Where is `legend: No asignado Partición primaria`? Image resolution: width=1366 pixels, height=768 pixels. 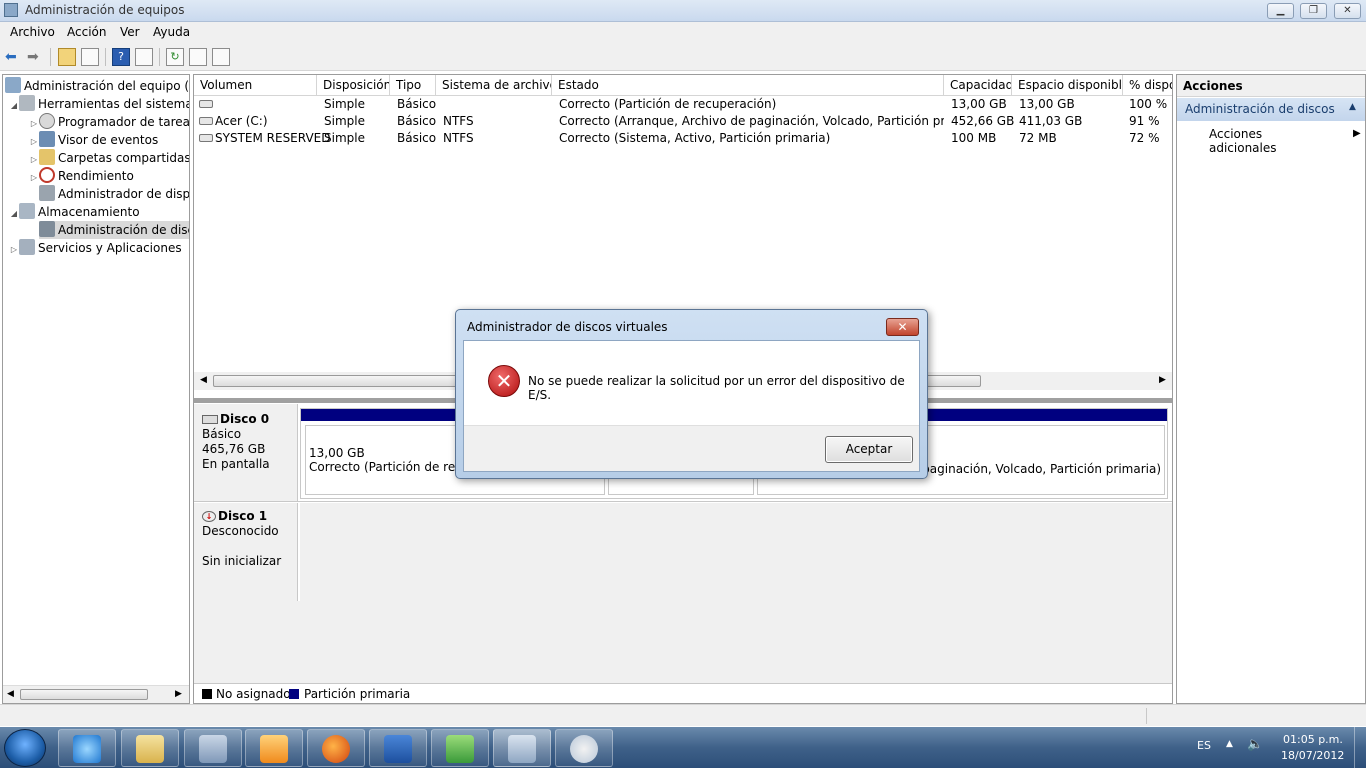
legend: No asignado Partición primaria is located at coordinates (683, 693).